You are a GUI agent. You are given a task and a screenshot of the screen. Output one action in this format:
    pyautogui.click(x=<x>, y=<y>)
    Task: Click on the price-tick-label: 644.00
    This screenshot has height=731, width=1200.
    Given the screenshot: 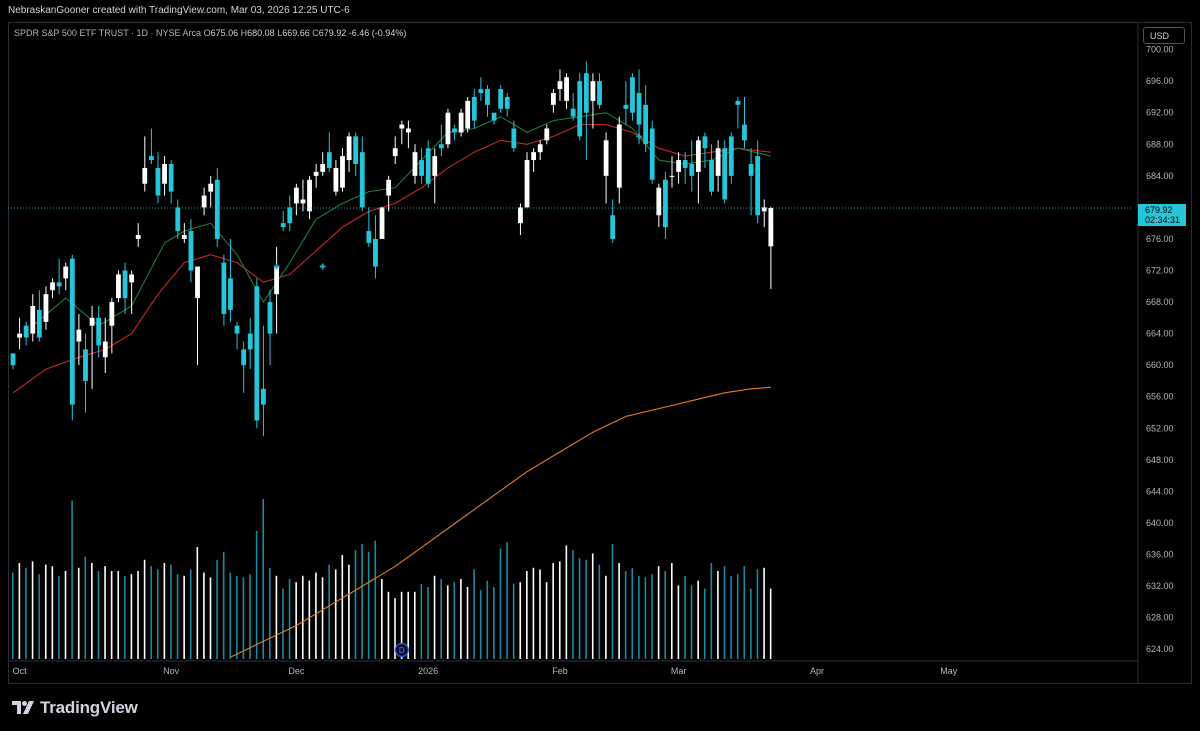 What is the action you would take?
    pyautogui.click(x=1160, y=491)
    